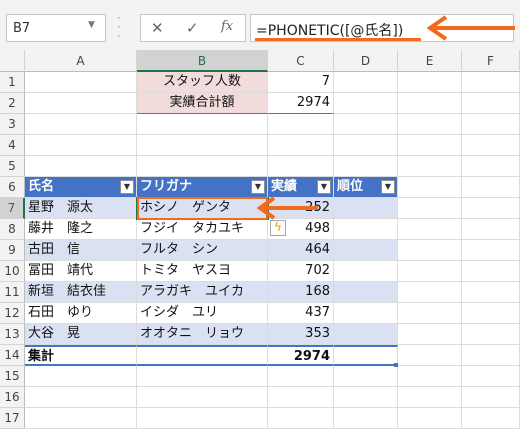 Image resolution: width=520 pixels, height=430 pixels. I want to click on select-all-corner, so click(12, 61).